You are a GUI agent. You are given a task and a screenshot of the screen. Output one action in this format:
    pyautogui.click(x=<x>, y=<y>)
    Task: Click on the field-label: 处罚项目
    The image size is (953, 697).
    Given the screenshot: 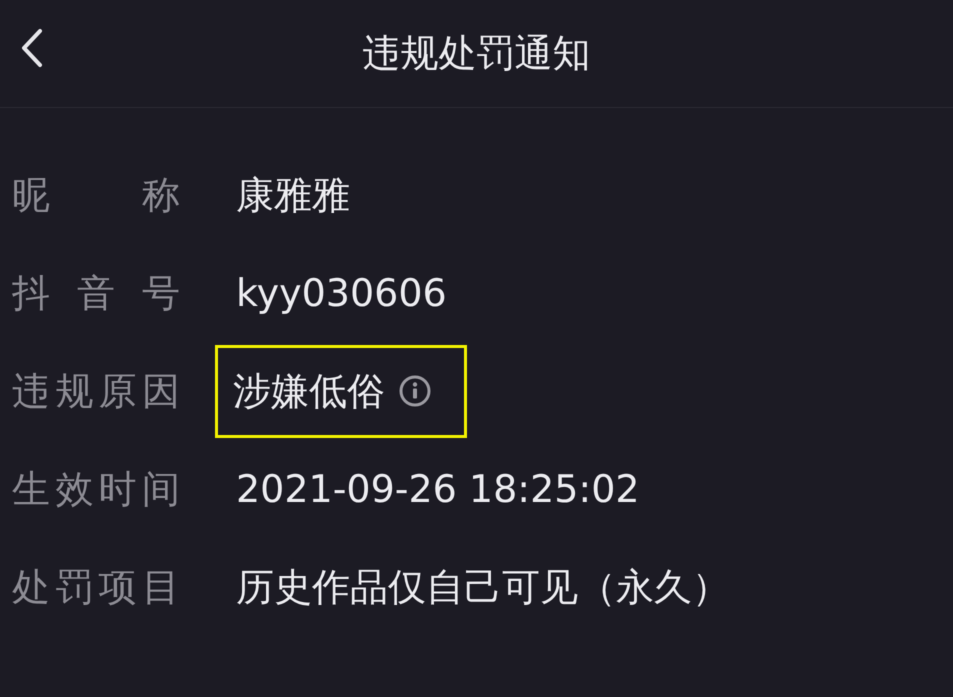 What is the action you would take?
    pyautogui.click(x=96, y=587)
    